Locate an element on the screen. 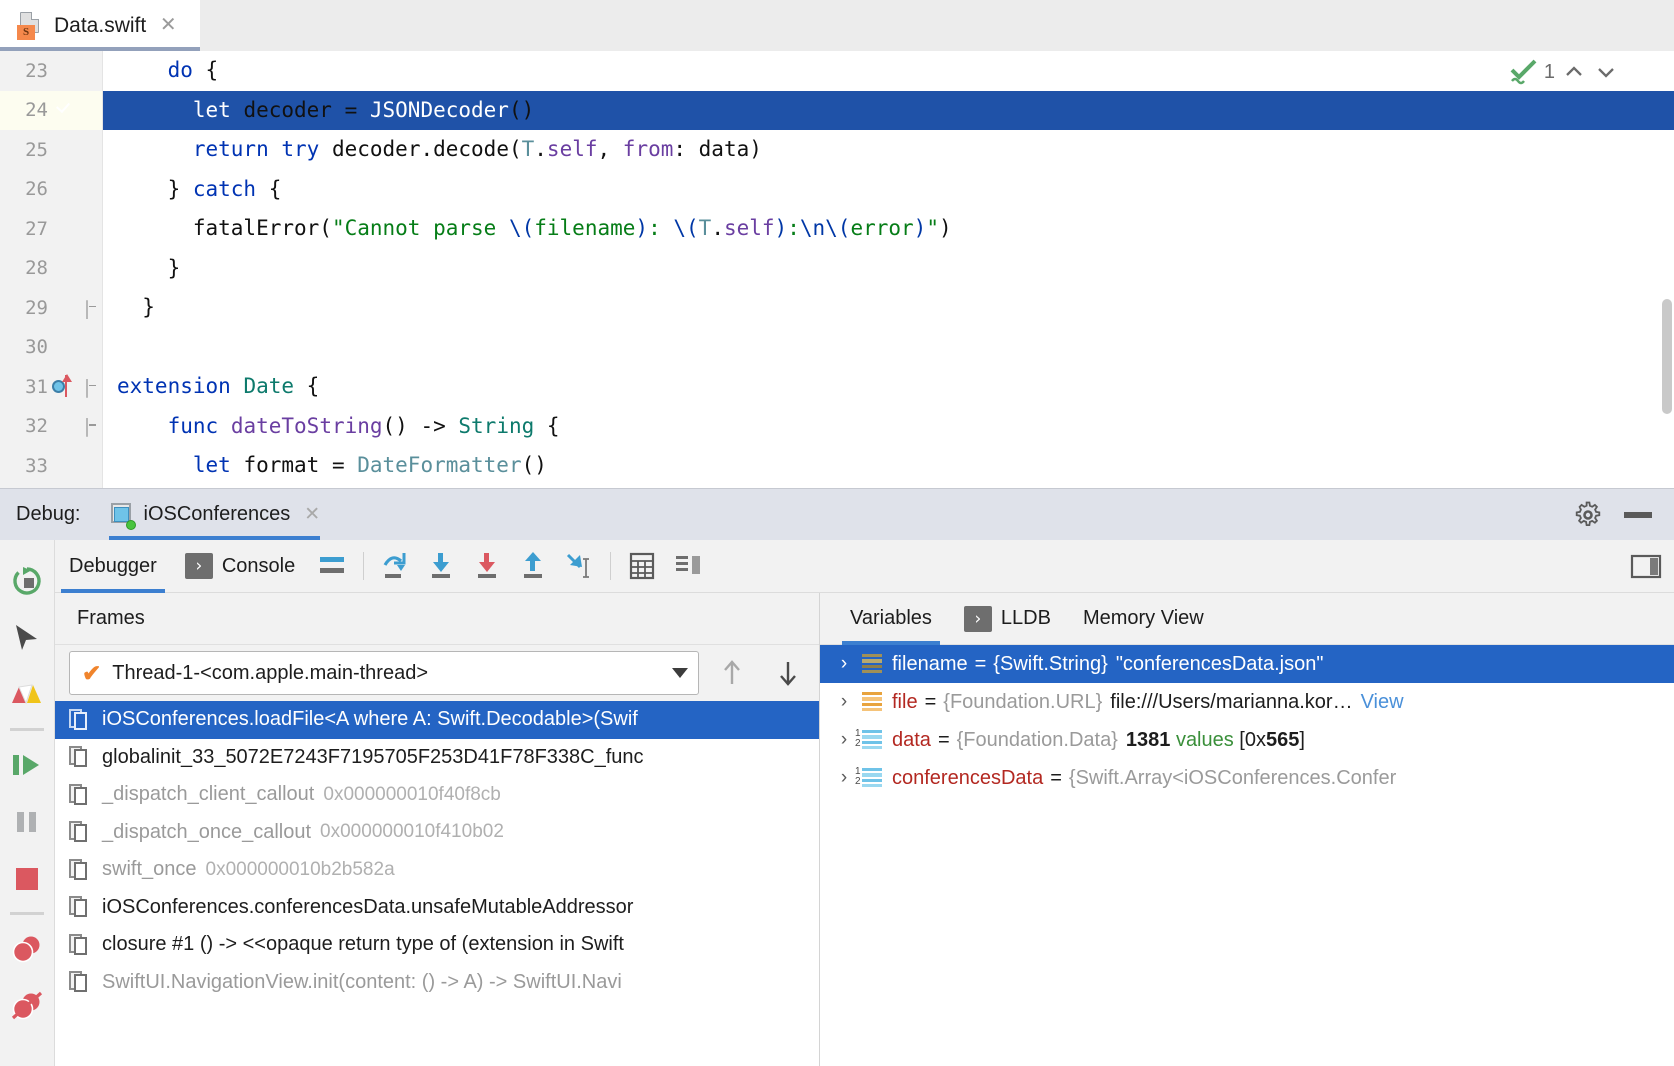 This screenshot has height=1066, width=1674. tab-debugger: Debugger is located at coordinates (113, 566).